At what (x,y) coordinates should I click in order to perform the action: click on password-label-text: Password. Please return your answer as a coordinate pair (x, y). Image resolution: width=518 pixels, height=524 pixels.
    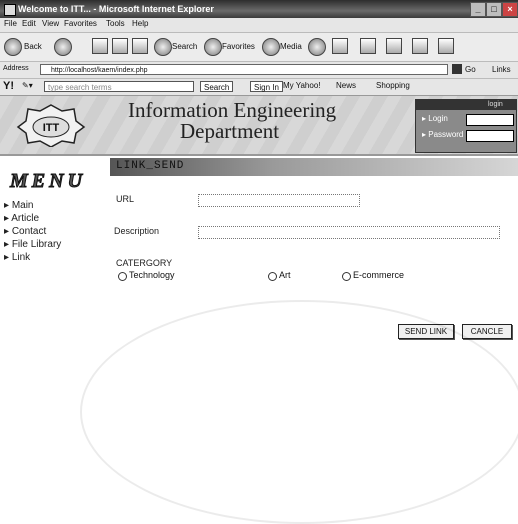
    Looking at the image, I should click on (446, 134).